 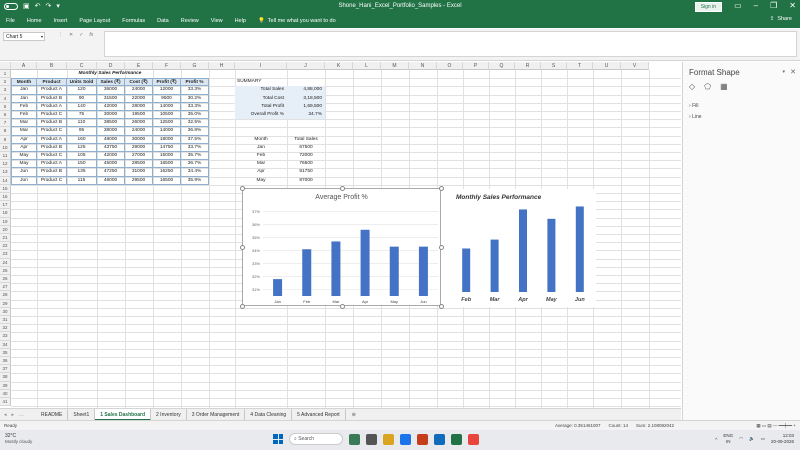 What do you see at coordinates (111, 66) in the screenshot?
I see `column-header: D` at bounding box center [111, 66].